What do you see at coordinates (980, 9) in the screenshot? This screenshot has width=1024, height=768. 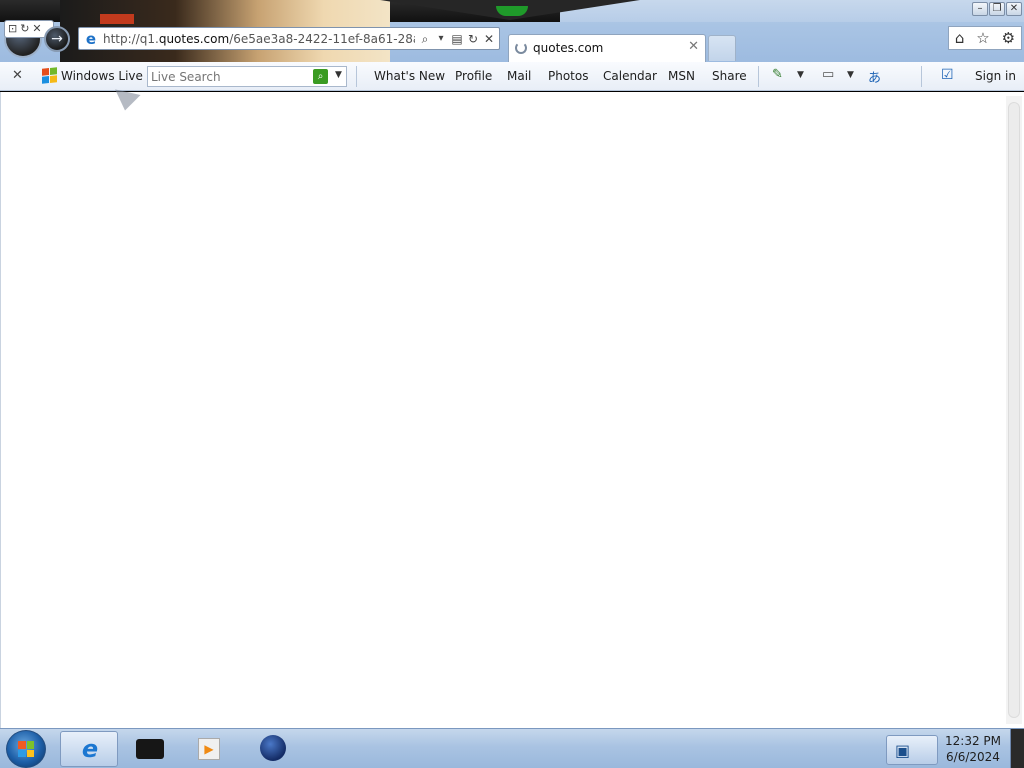 I see `minimize-button: –` at bounding box center [980, 9].